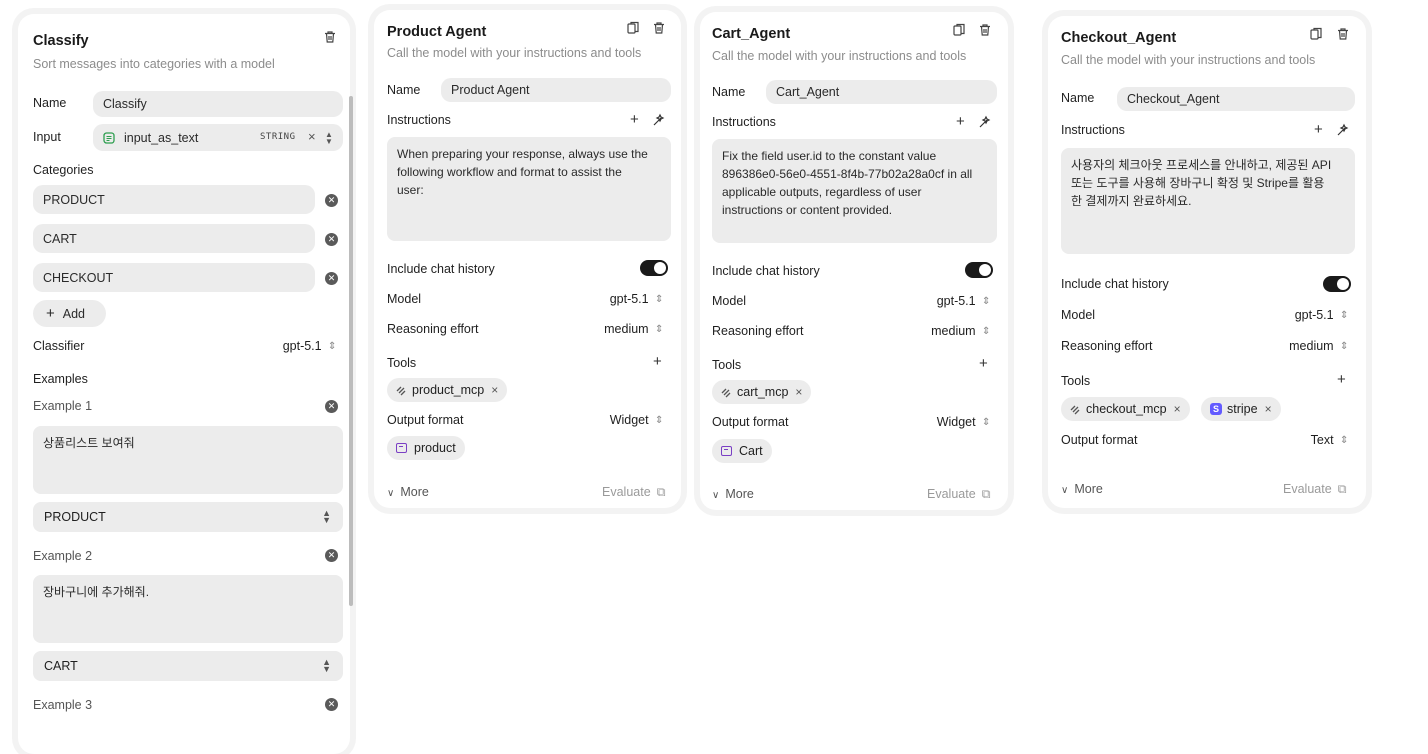 This screenshot has height=754, width=1428. I want to click on examples-label: Examples, so click(60, 379).